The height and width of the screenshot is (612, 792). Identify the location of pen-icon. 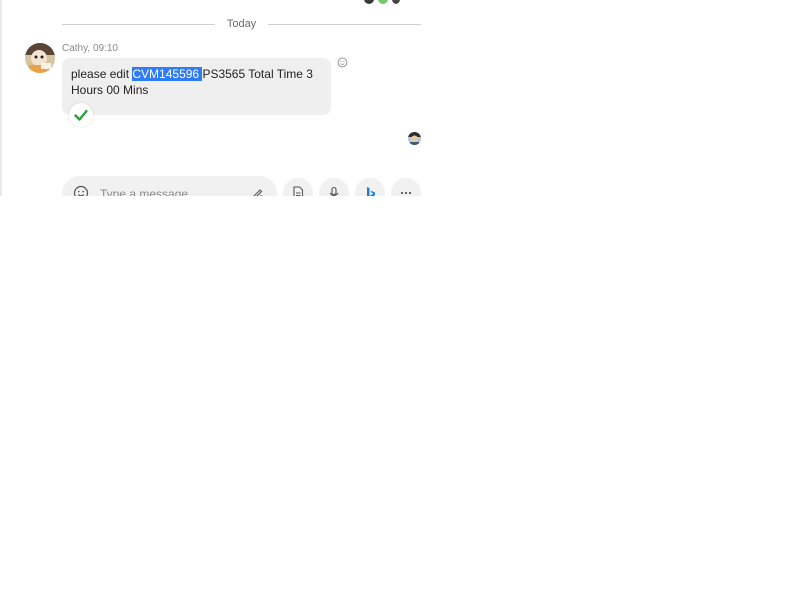
(257, 191).